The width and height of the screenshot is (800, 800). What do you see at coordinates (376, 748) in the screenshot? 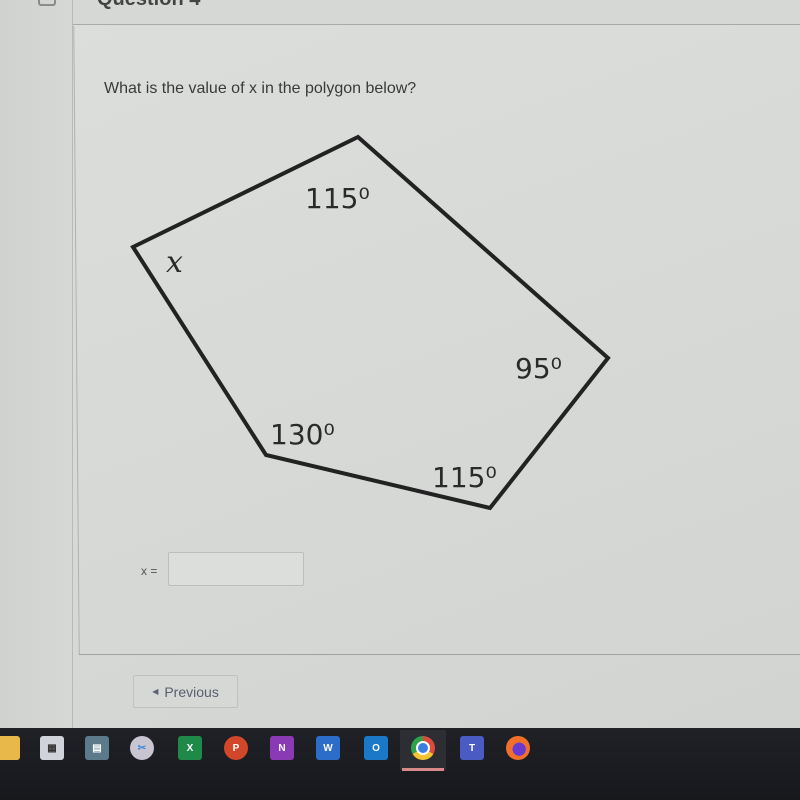
I see `outlook-icon: O` at bounding box center [376, 748].